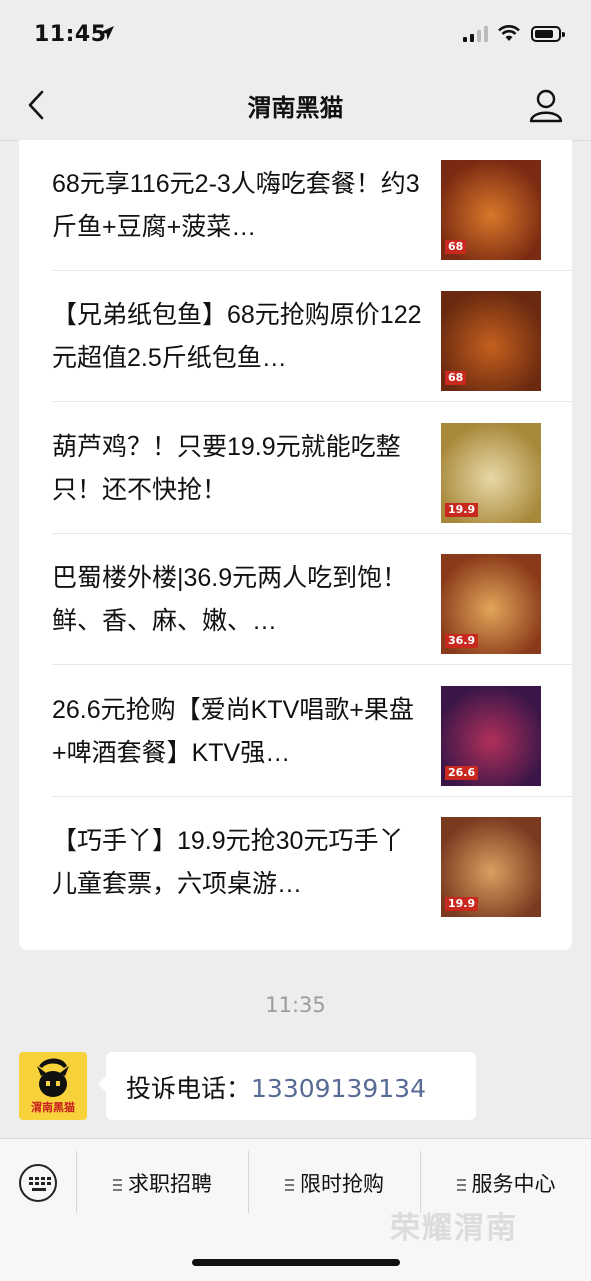 This screenshot has width=591, height=1281. Describe the element at coordinates (475, 34) in the screenshot. I see `signal-icon` at that location.